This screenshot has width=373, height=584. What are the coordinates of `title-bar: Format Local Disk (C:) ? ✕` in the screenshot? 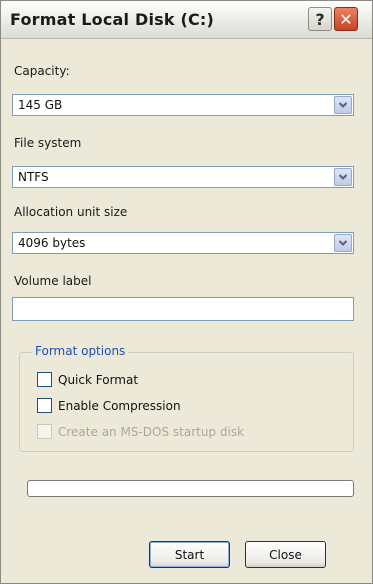 It's located at (186, 20).